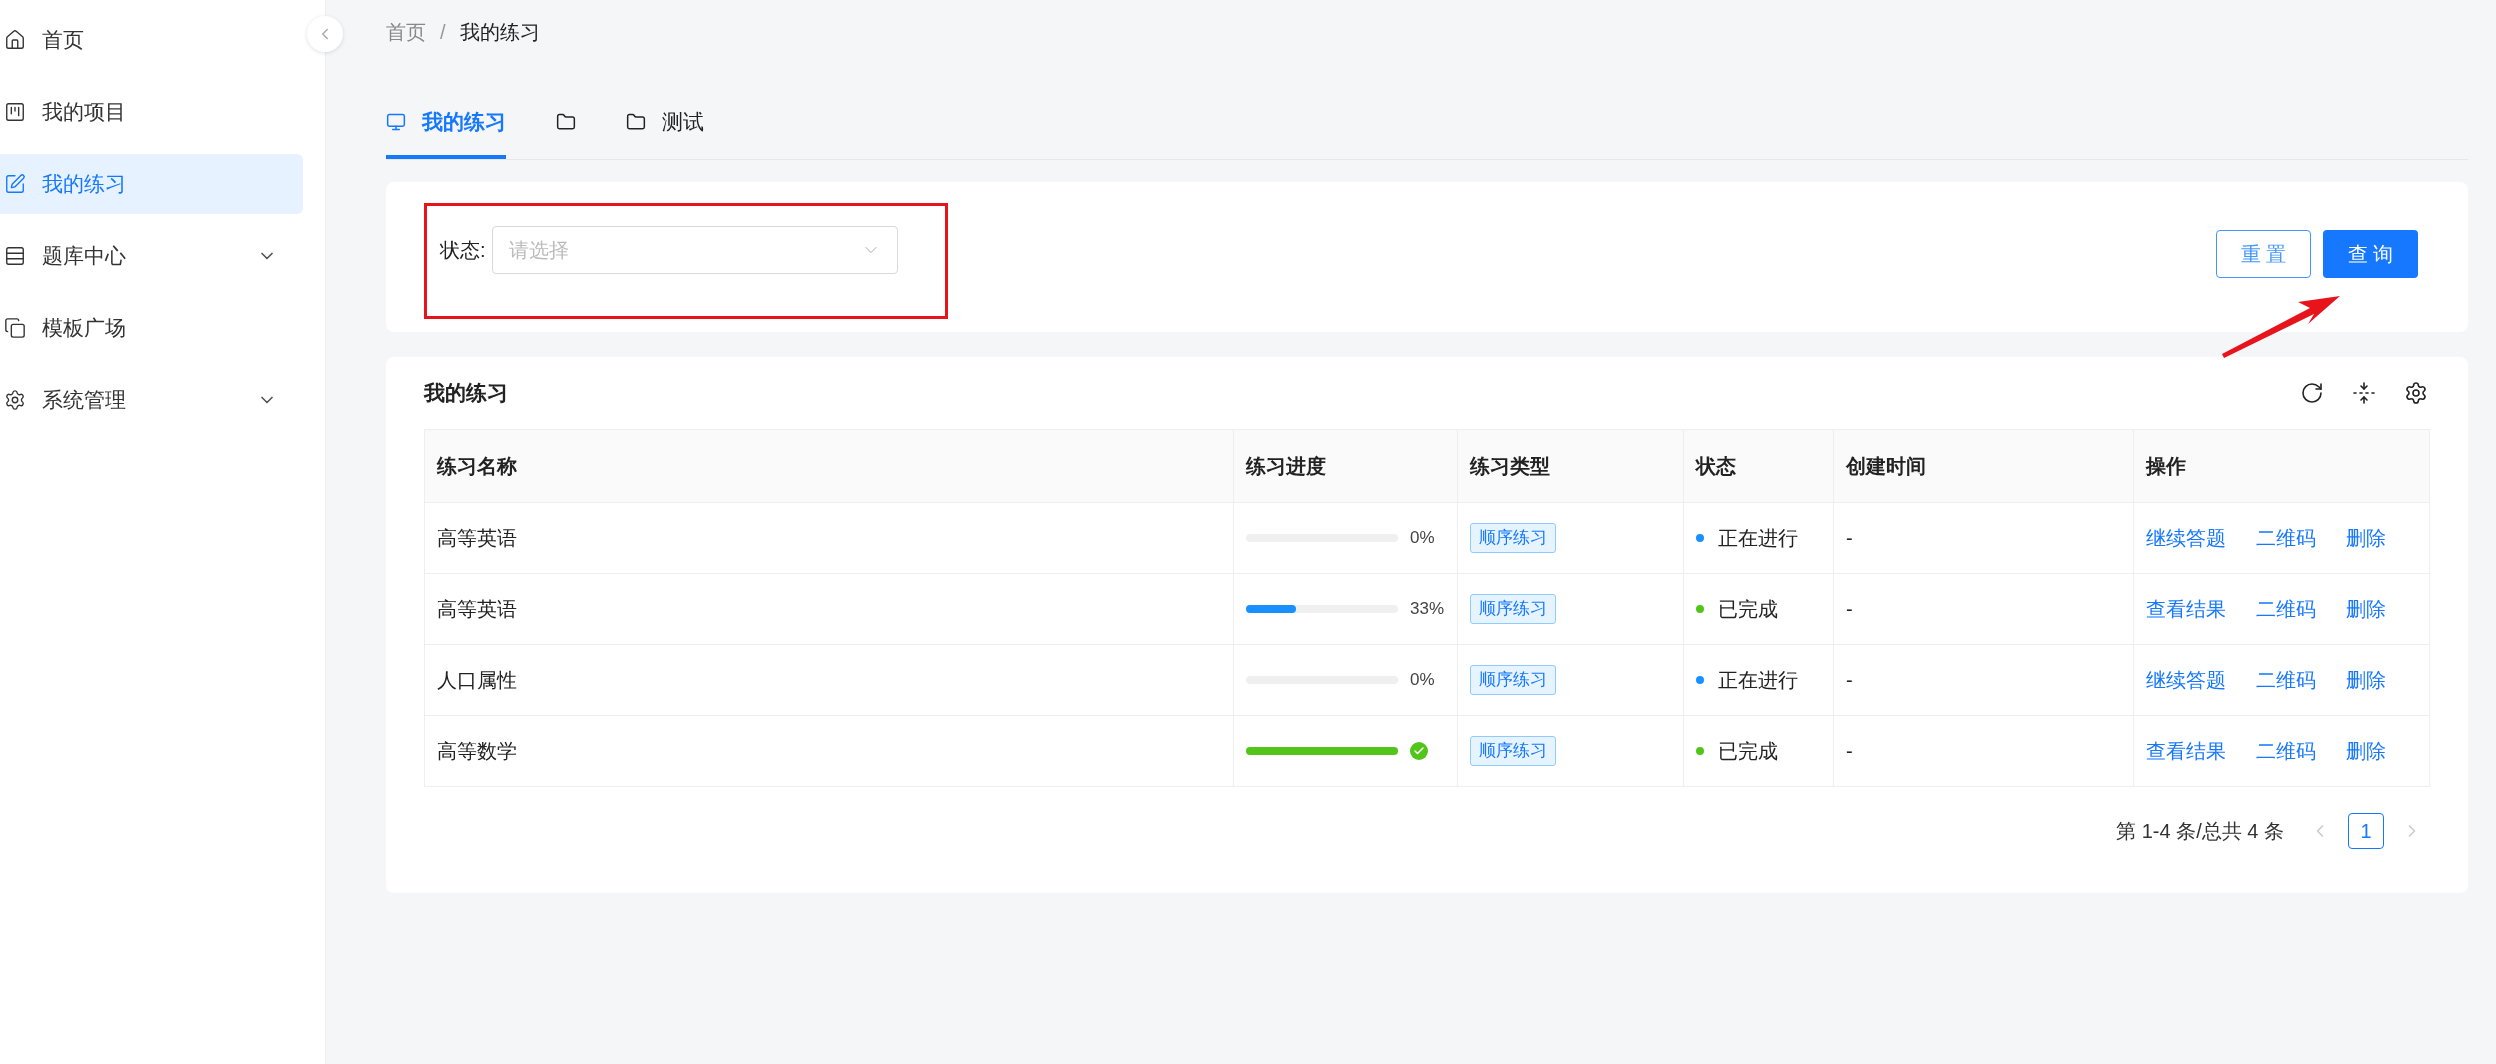 The width and height of the screenshot is (2496, 1064). Describe the element at coordinates (2370, 254) in the screenshot. I see `query-button: 查 询` at that location.